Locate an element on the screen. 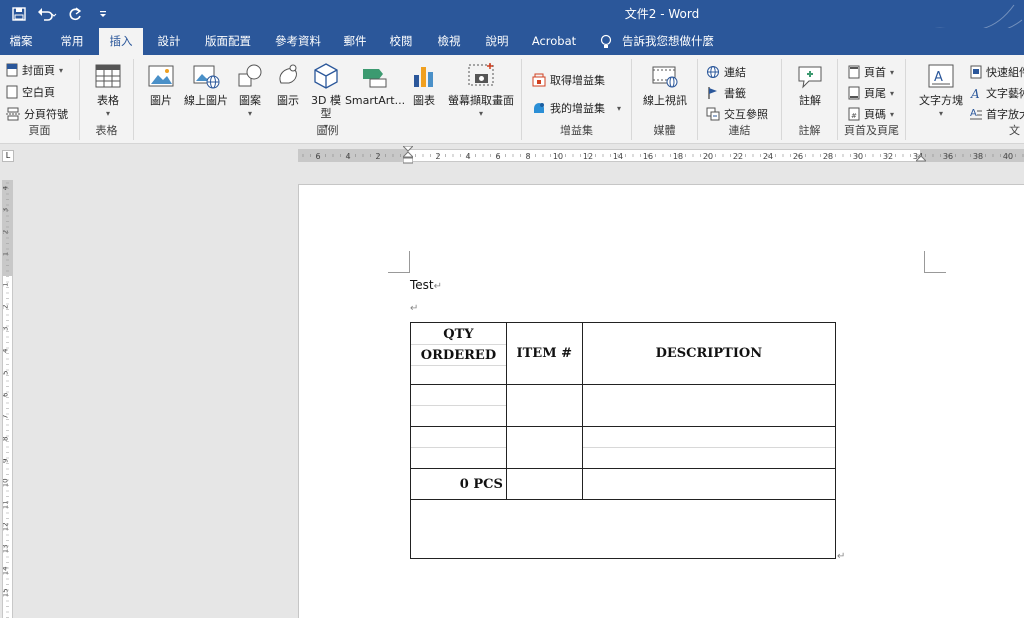  online-video-button: 線上視訊 is located at coordinates (665, 84).